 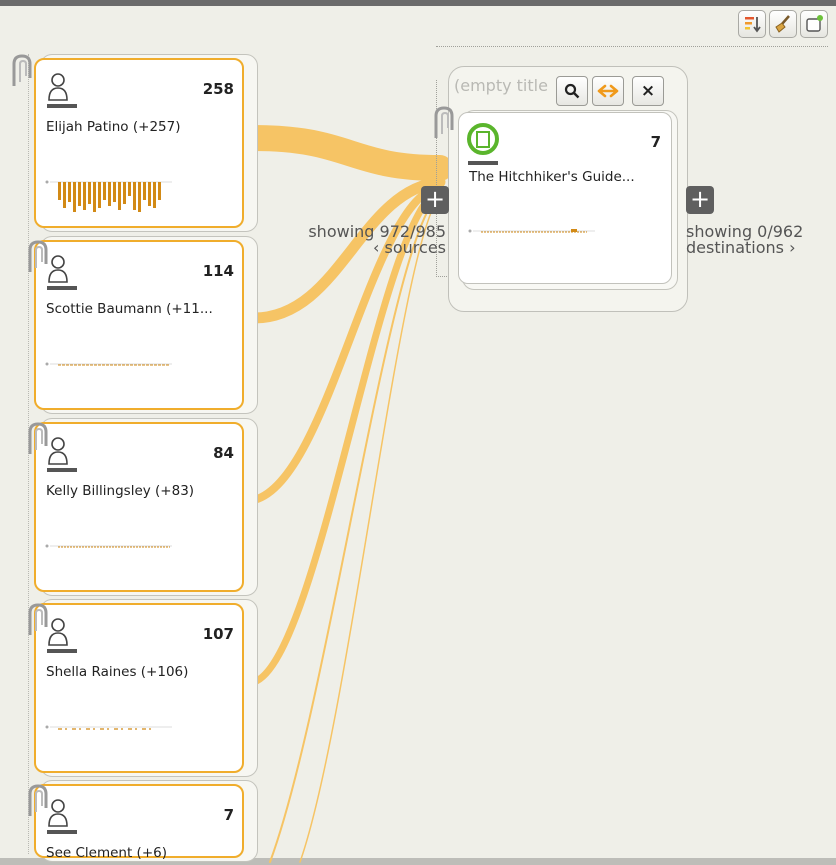 I want to click on source-name: Elijah Patino (+257), so click(x=113, y=127).